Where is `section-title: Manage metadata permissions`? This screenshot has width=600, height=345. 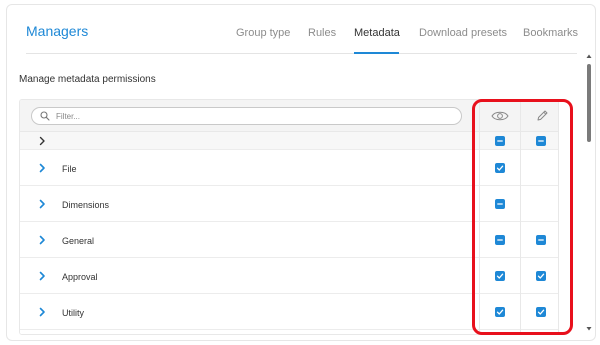 section-title: Manage metadata permissions is located at coordinates (87, 79).